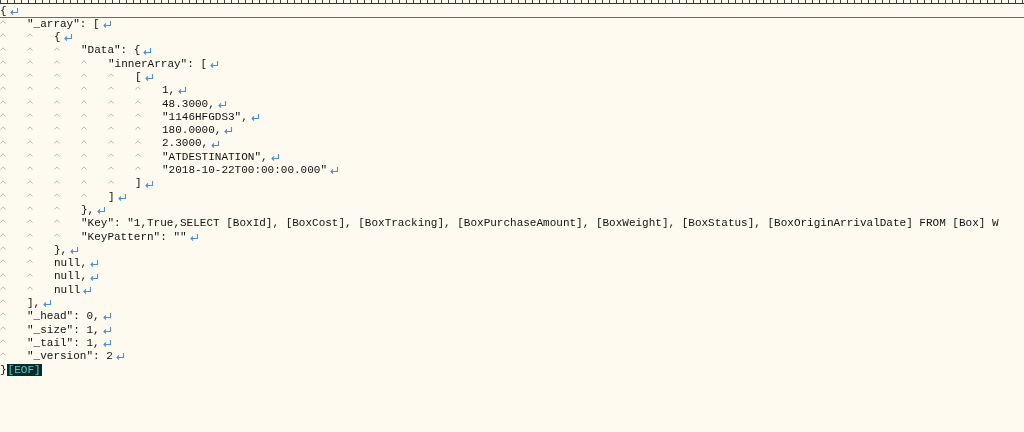 Image resolution: width=1024 pixels, height=432 pixels. I want to click on code-text: "ATDESTINATION",, so click(215, 157).